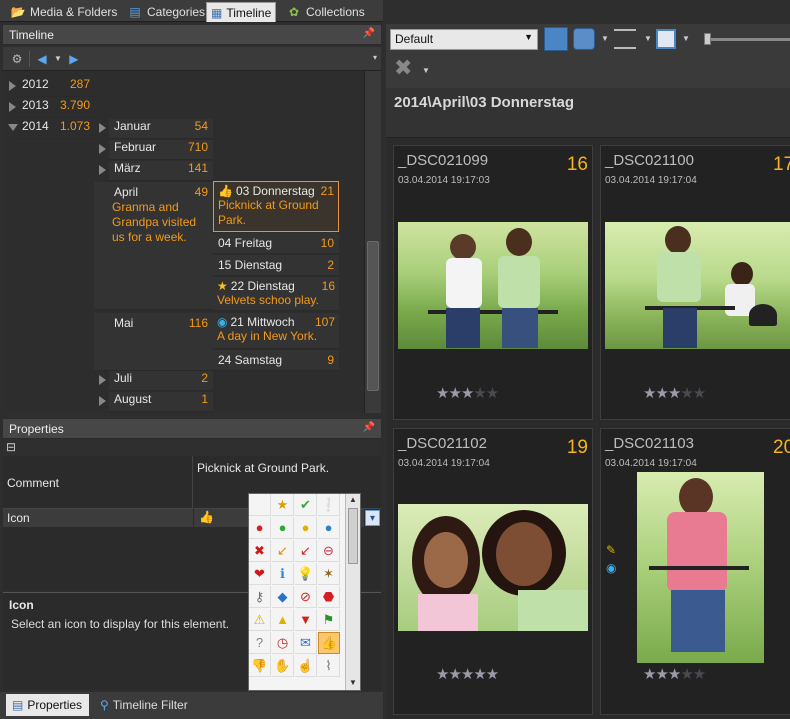 Image resolution: width=790 pixels, height=719 pixels. What do you see at coordinates (283, 574) in the screenshot?
I see `info-icon: ℹ` at bounding box center [283, 574].